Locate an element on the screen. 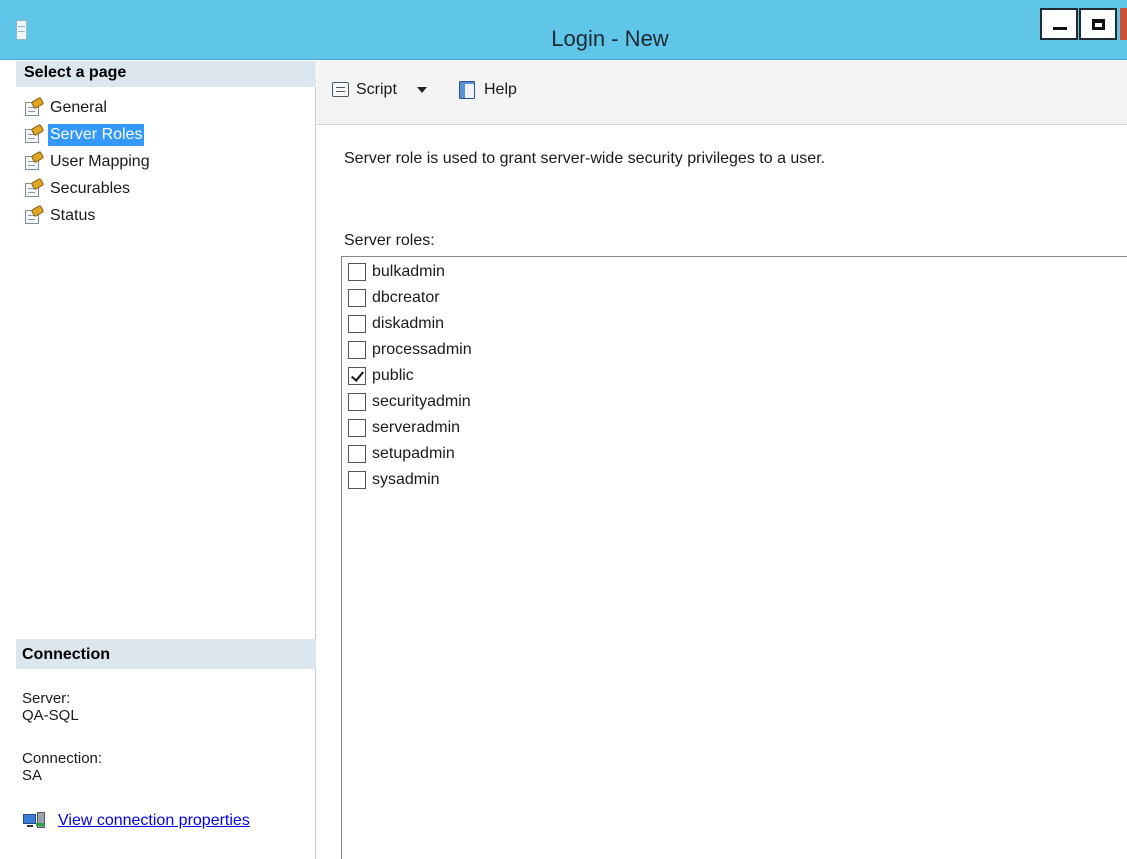  page-label: General is located at coordinates (78, 107).